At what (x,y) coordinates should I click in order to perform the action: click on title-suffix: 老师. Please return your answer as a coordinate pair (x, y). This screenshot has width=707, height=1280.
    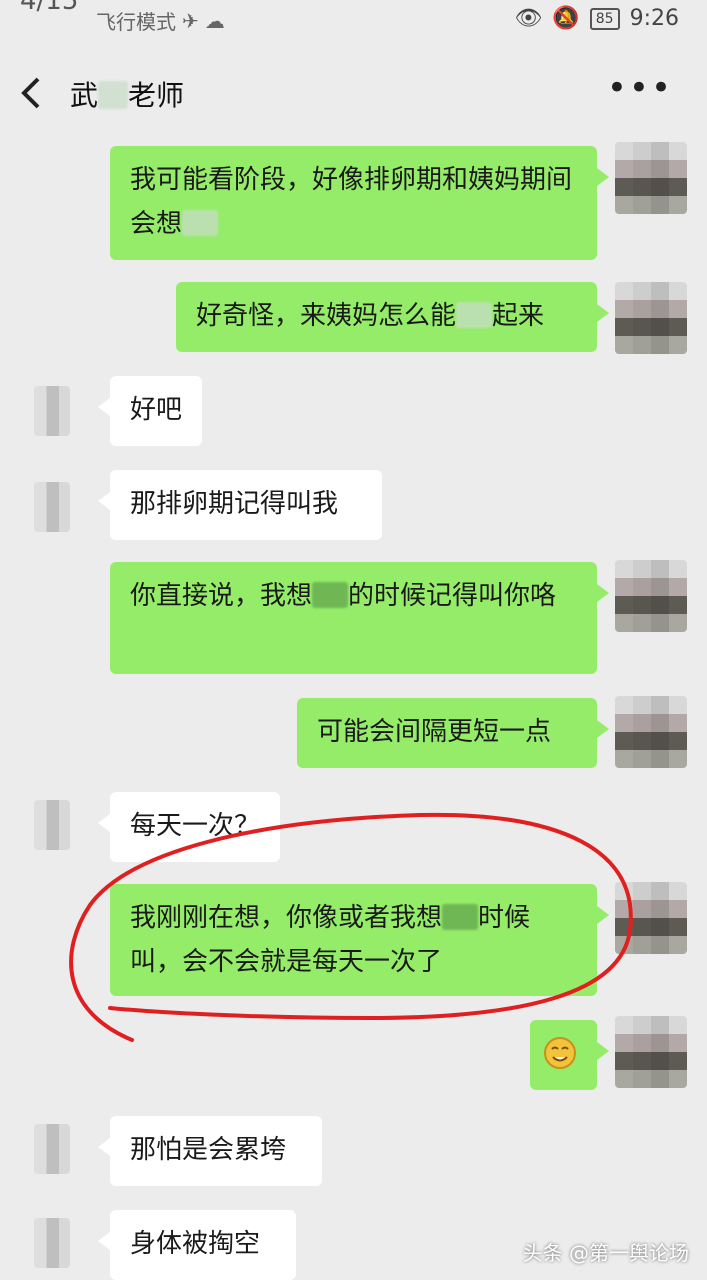
    Looking at the image, I should click on (156, 95).